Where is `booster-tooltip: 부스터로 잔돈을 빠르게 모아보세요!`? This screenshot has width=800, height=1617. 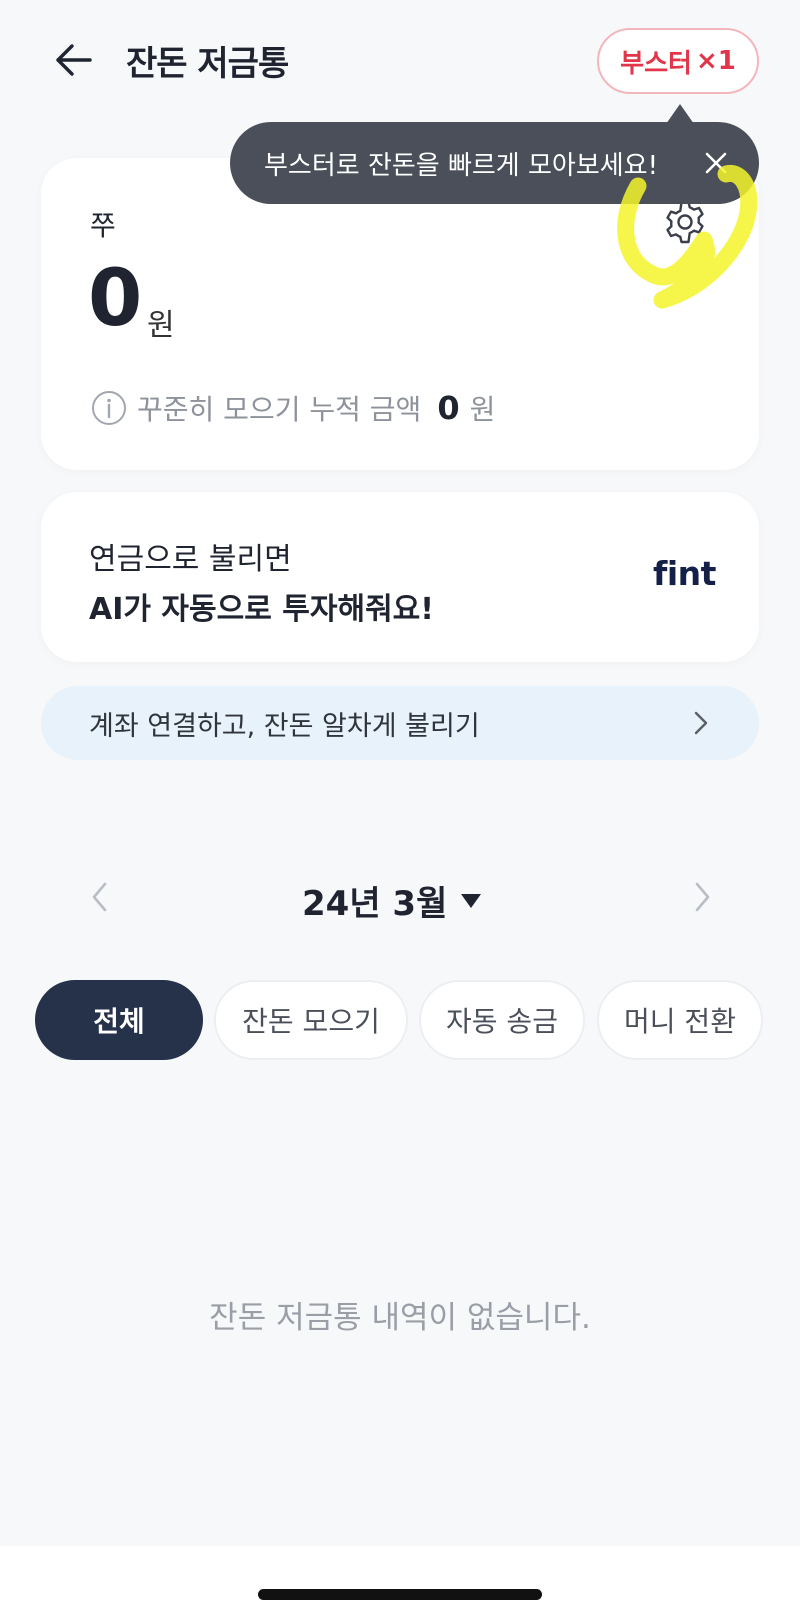
booster-tooltip: 부스터로 잔돈을 빠르게 모아보세요! is located at coordinates (494, 163).